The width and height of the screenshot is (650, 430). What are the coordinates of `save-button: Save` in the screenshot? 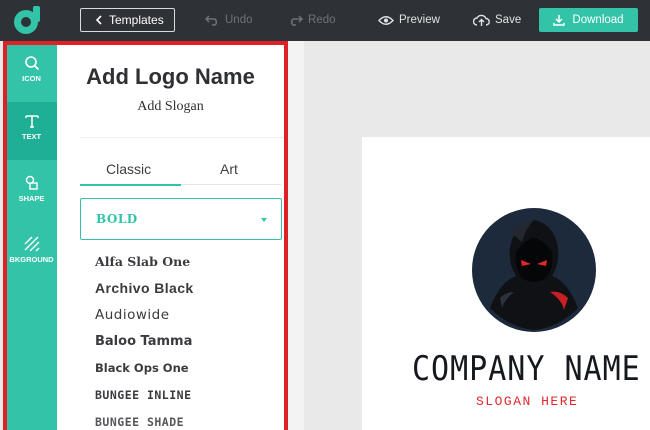 It's located at (497, 20).